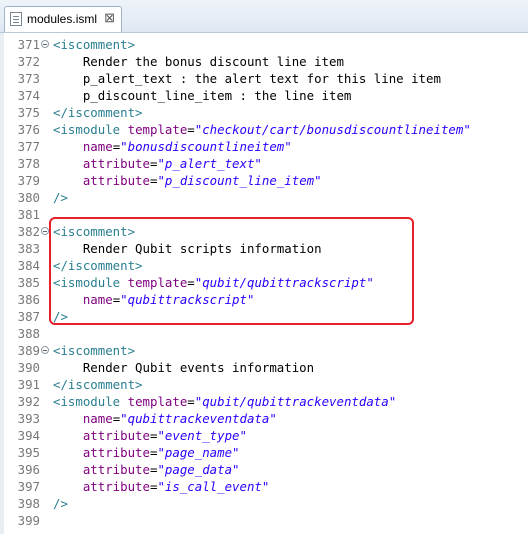 This screenshot has height=534, width=528. What do you see at coordinates (154, 299) in the screenshot?
I see `code-text: name="qubittrackscript"` at bounding box center [154, 299].